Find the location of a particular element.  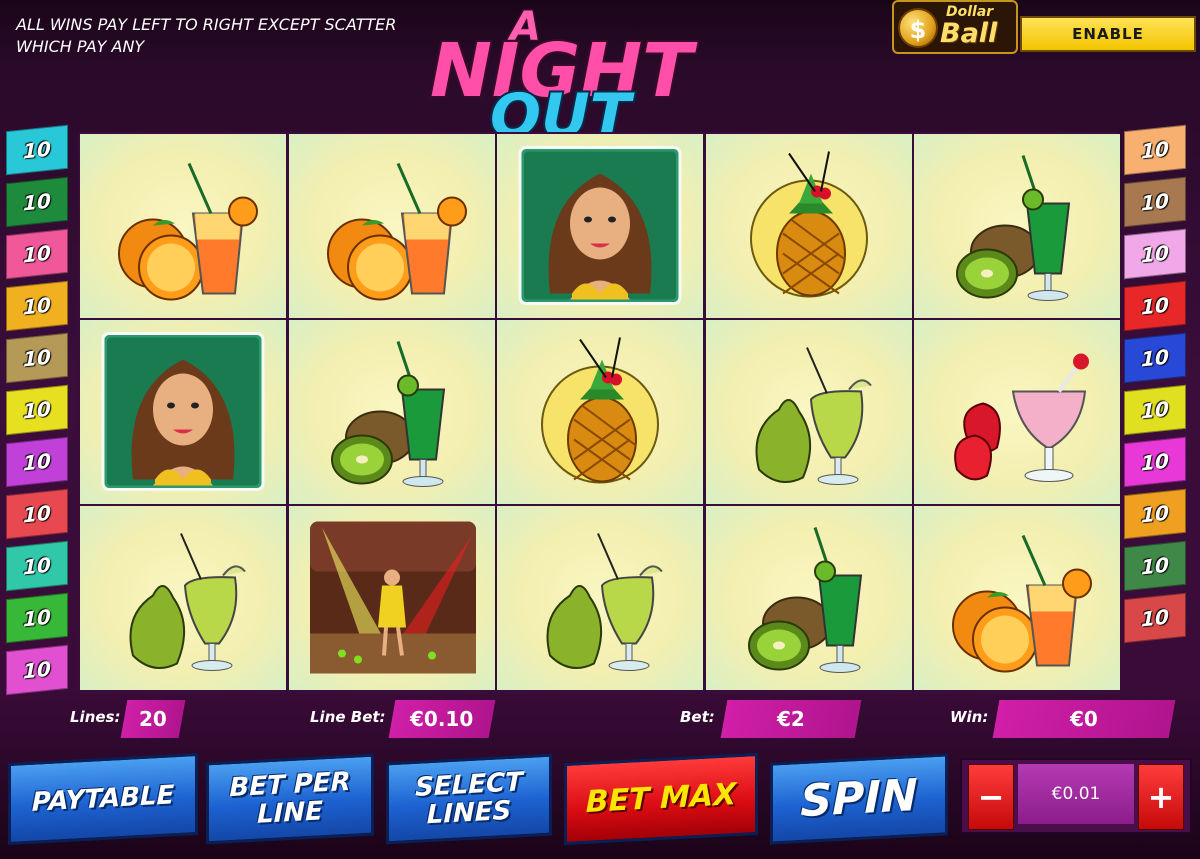

payline-indicator-left-8: 10 is located at coordinates (37, 514).